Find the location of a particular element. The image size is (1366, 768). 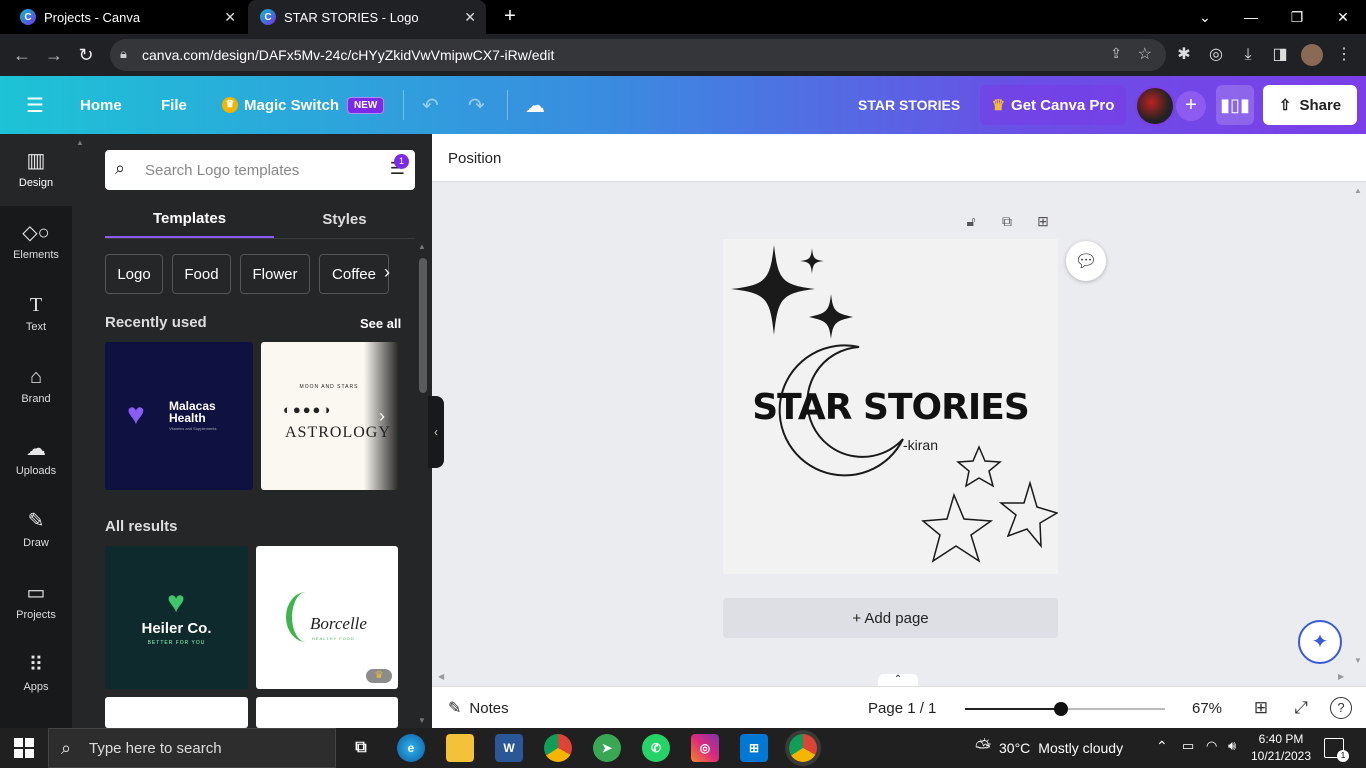

lock-page-icon: 🔓︎ is located at coordinates (971, 221).